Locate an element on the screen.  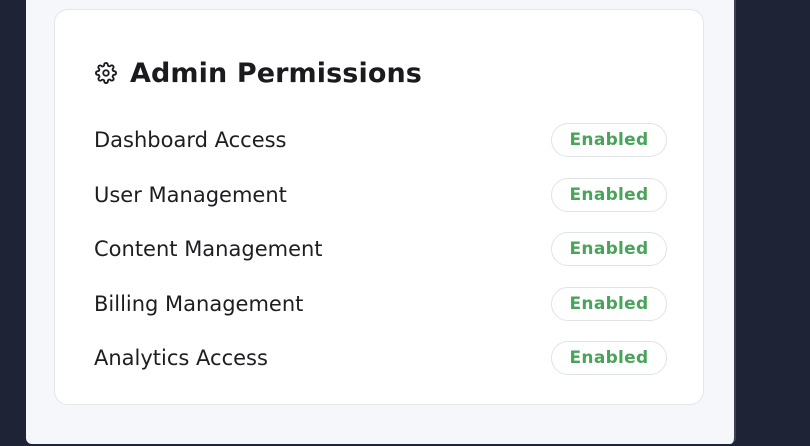
gear-icon is located at coordinates (106, 73).